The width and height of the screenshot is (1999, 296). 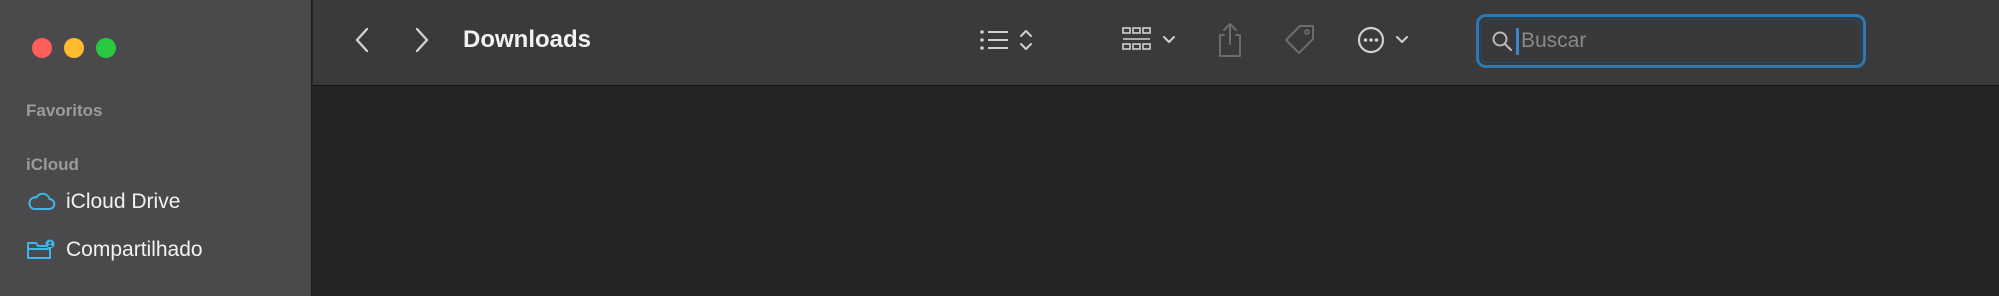 I want to click on tag-icon, so click(x=1300, y=42).